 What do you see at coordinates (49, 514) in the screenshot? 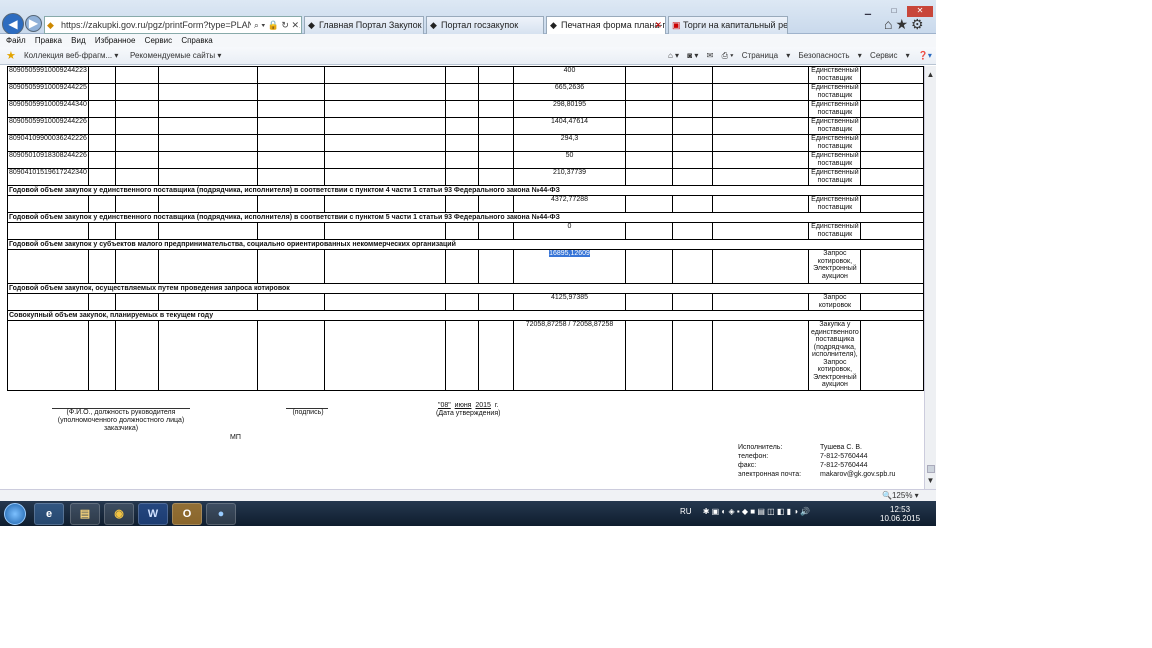
I see `ie-taskbar-icon: e` at bounding box center [49, 514].